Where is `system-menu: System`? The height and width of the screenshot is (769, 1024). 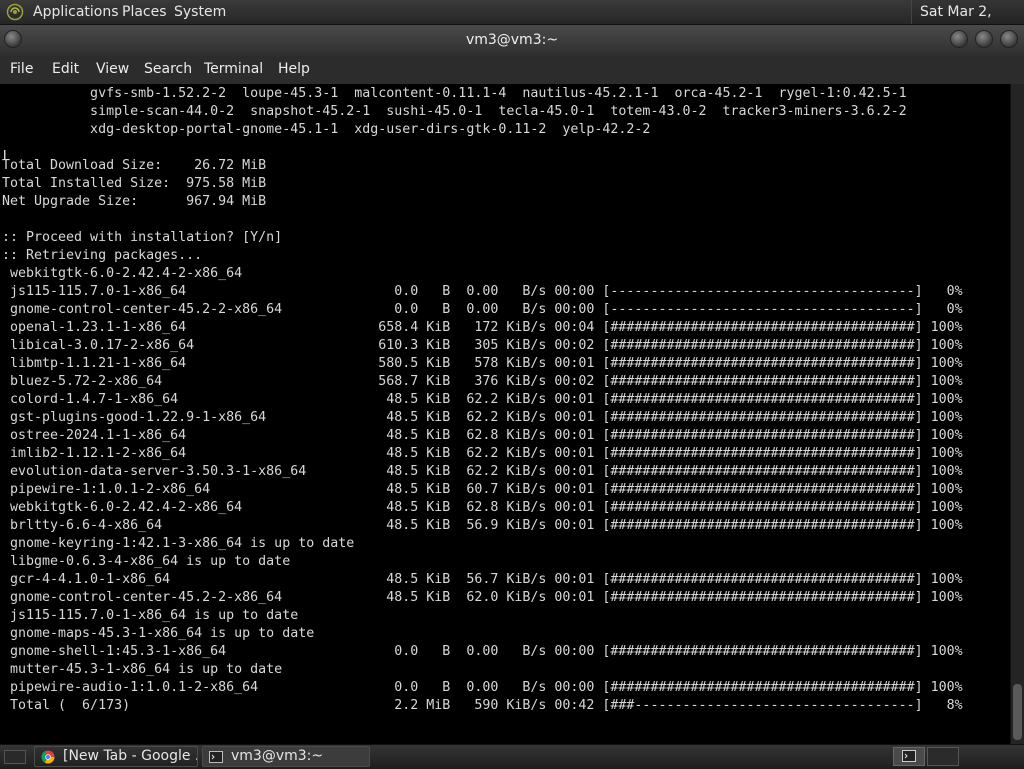
system-menu: System is located at coordinates (200, 12).